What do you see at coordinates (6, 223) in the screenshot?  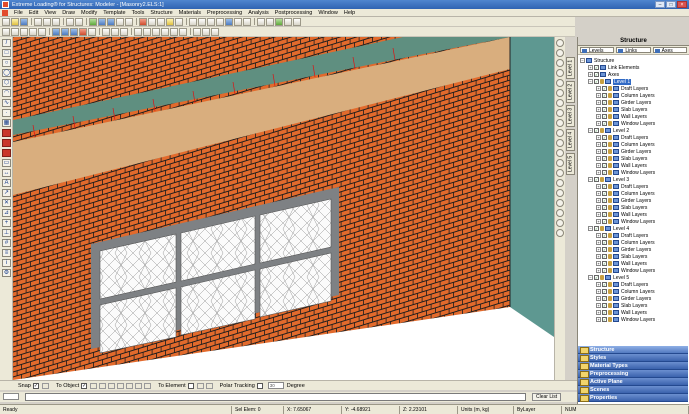 I see `snap-tool-icon: +` at bounding box center [6, 223].